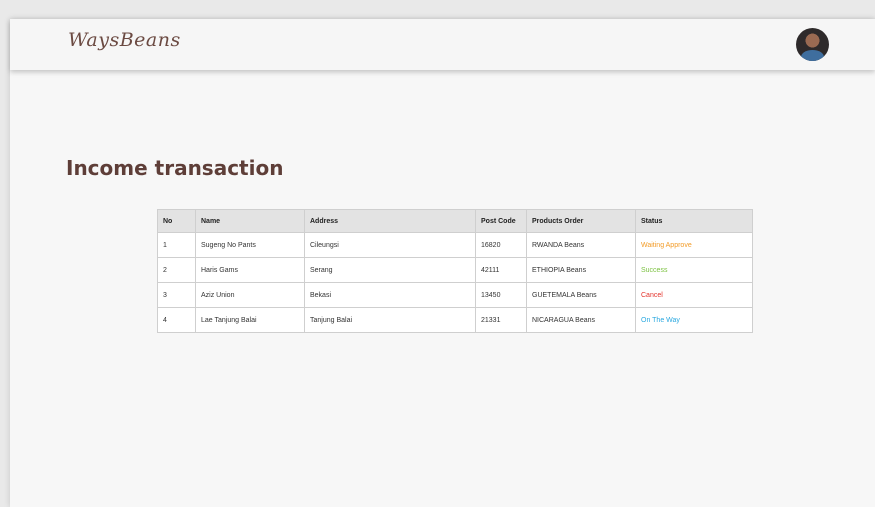 Image resolution: width=875 pixels, height=507 pixels. I want to click on column-header-products-order: Products Order, so click(581, 221).